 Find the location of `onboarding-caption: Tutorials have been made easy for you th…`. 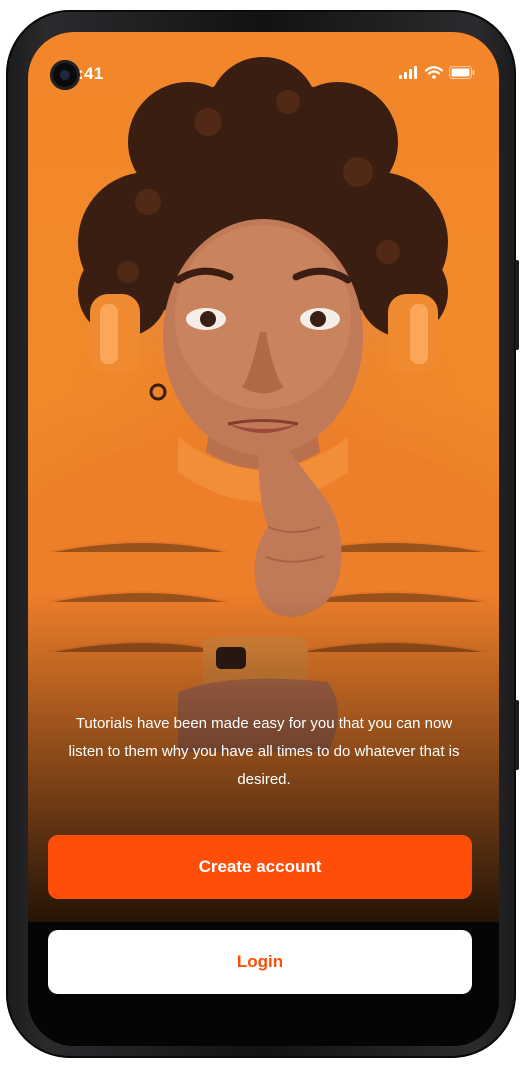

onboarding-caption: Tutorials have been made easy for you th… is located at coordinates (264, 751).